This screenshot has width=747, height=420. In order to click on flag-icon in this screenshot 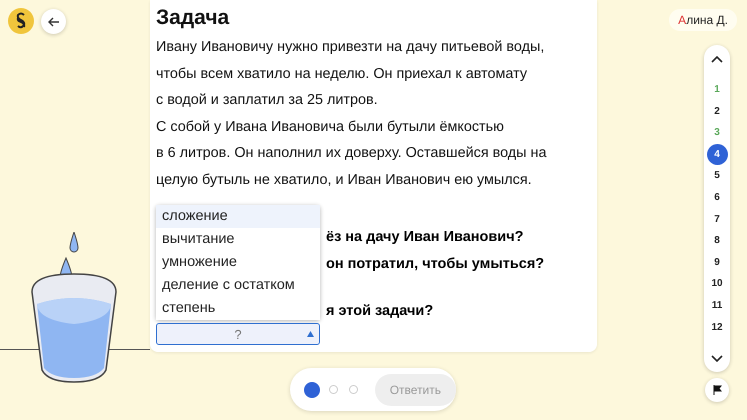, I will do `click(717, 390)`.